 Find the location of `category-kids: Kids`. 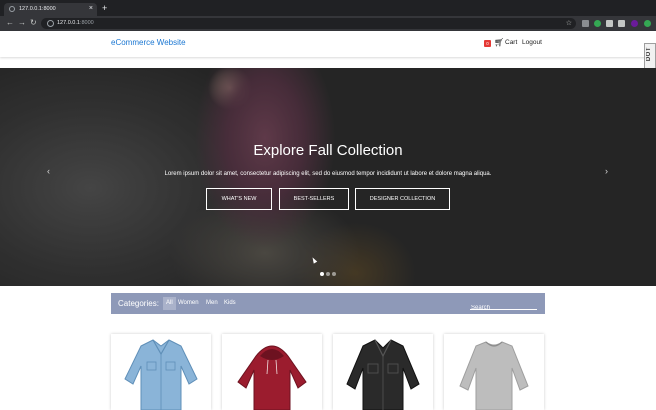

category-kids: Kids is located at coordinates (230, 303).